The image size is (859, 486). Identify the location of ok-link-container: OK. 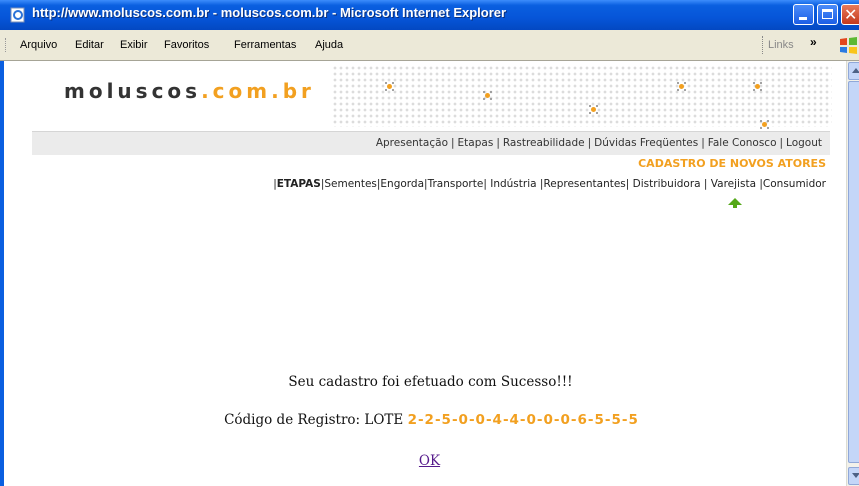
(429, 461).